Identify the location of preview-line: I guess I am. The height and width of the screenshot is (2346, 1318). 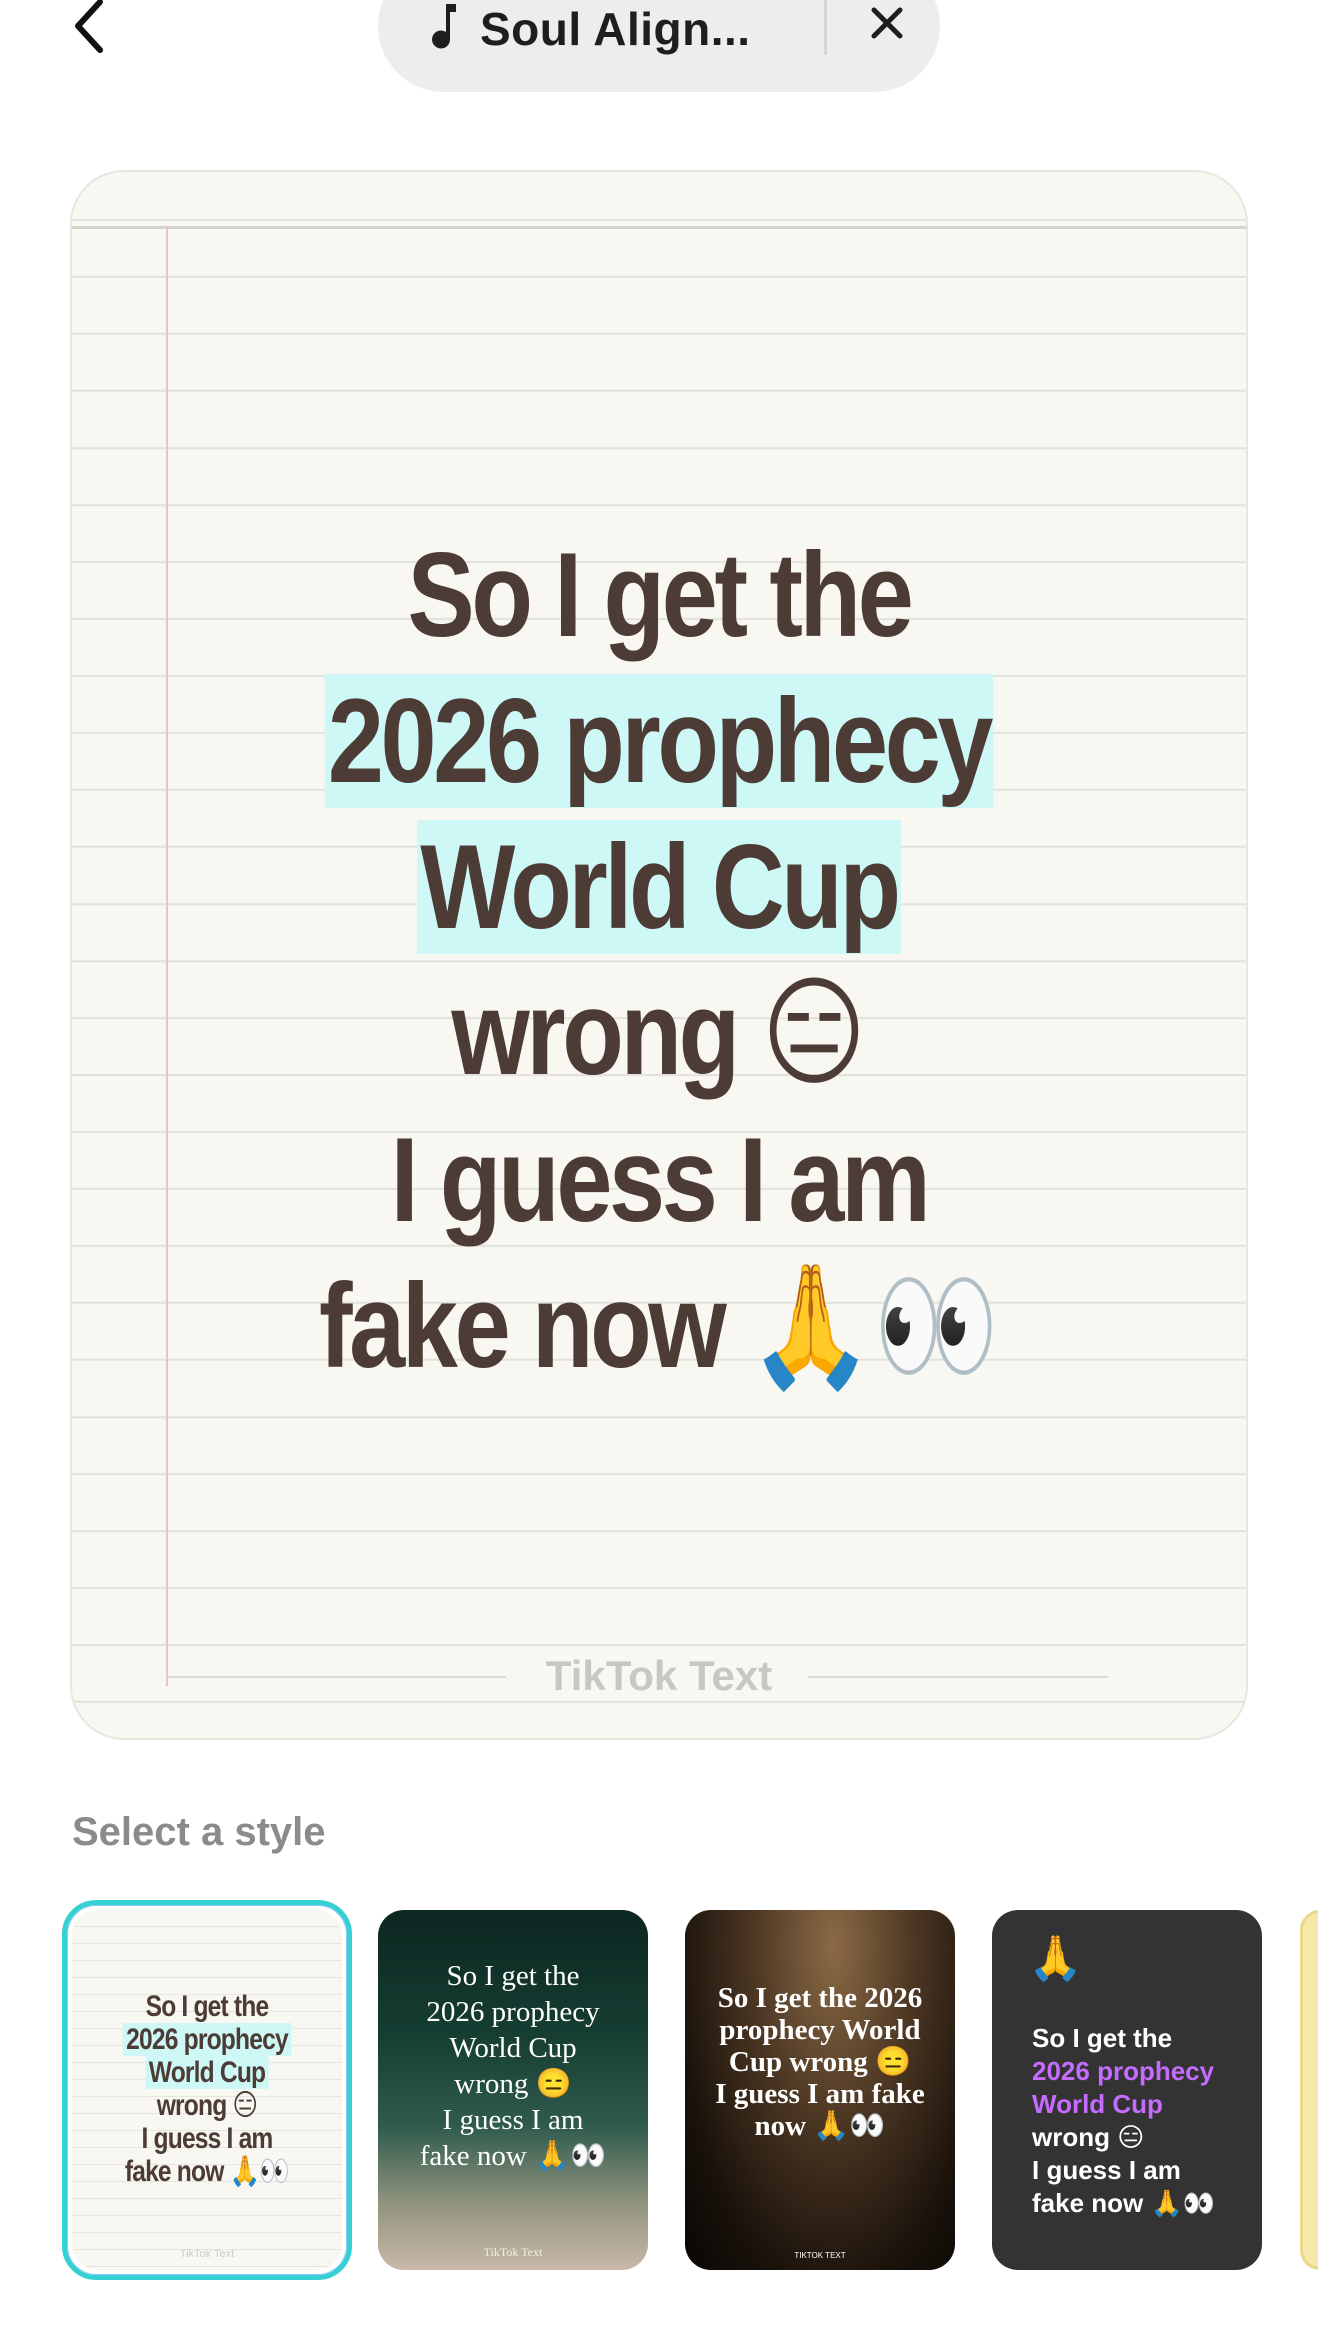
(660, 1180).